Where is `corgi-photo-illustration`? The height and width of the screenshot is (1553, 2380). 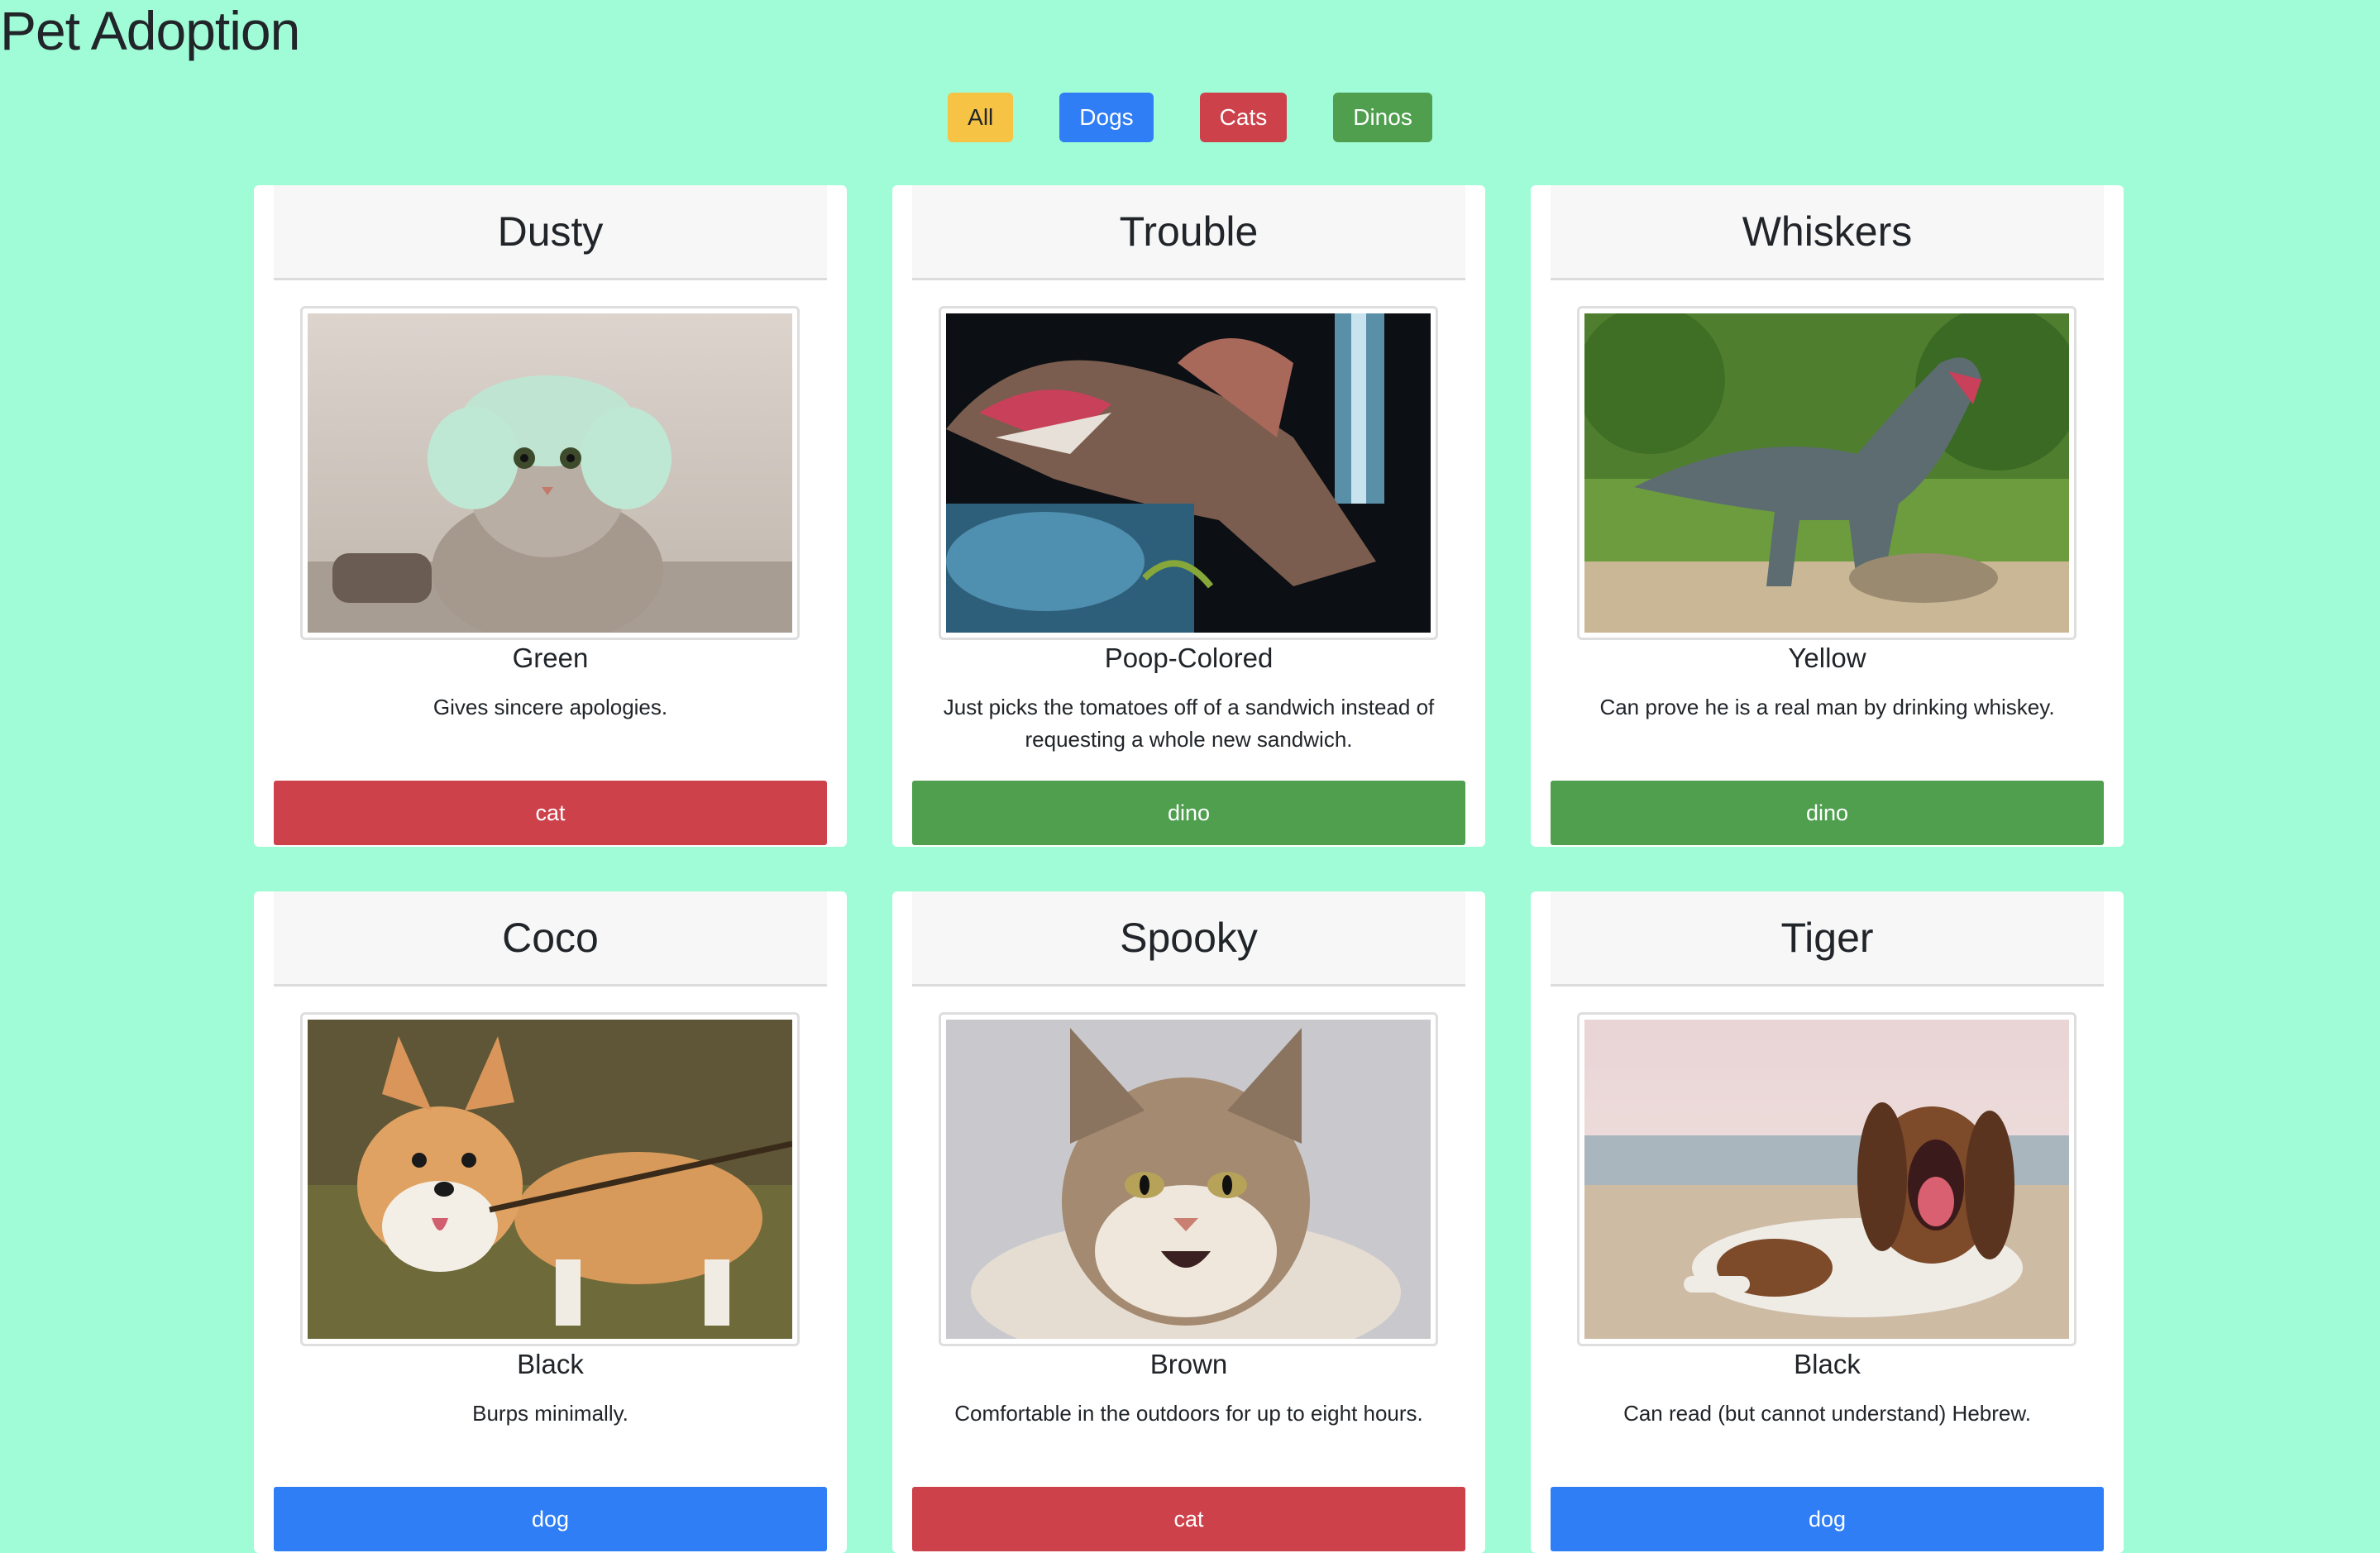 corgi-photo-illustration is located at coordinates (550, 1179).